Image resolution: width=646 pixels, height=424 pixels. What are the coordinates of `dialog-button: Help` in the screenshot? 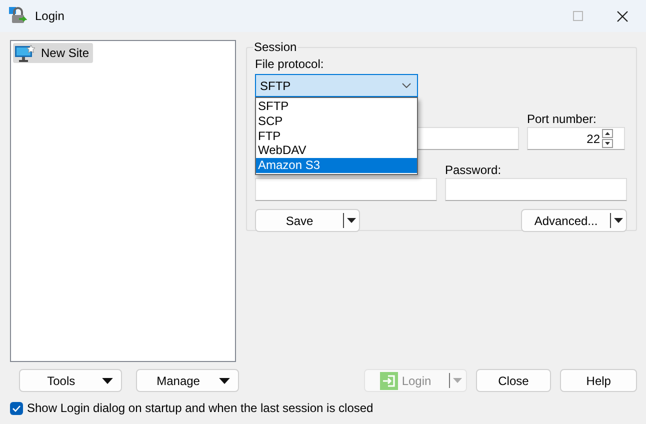 It's located at (598, 380).